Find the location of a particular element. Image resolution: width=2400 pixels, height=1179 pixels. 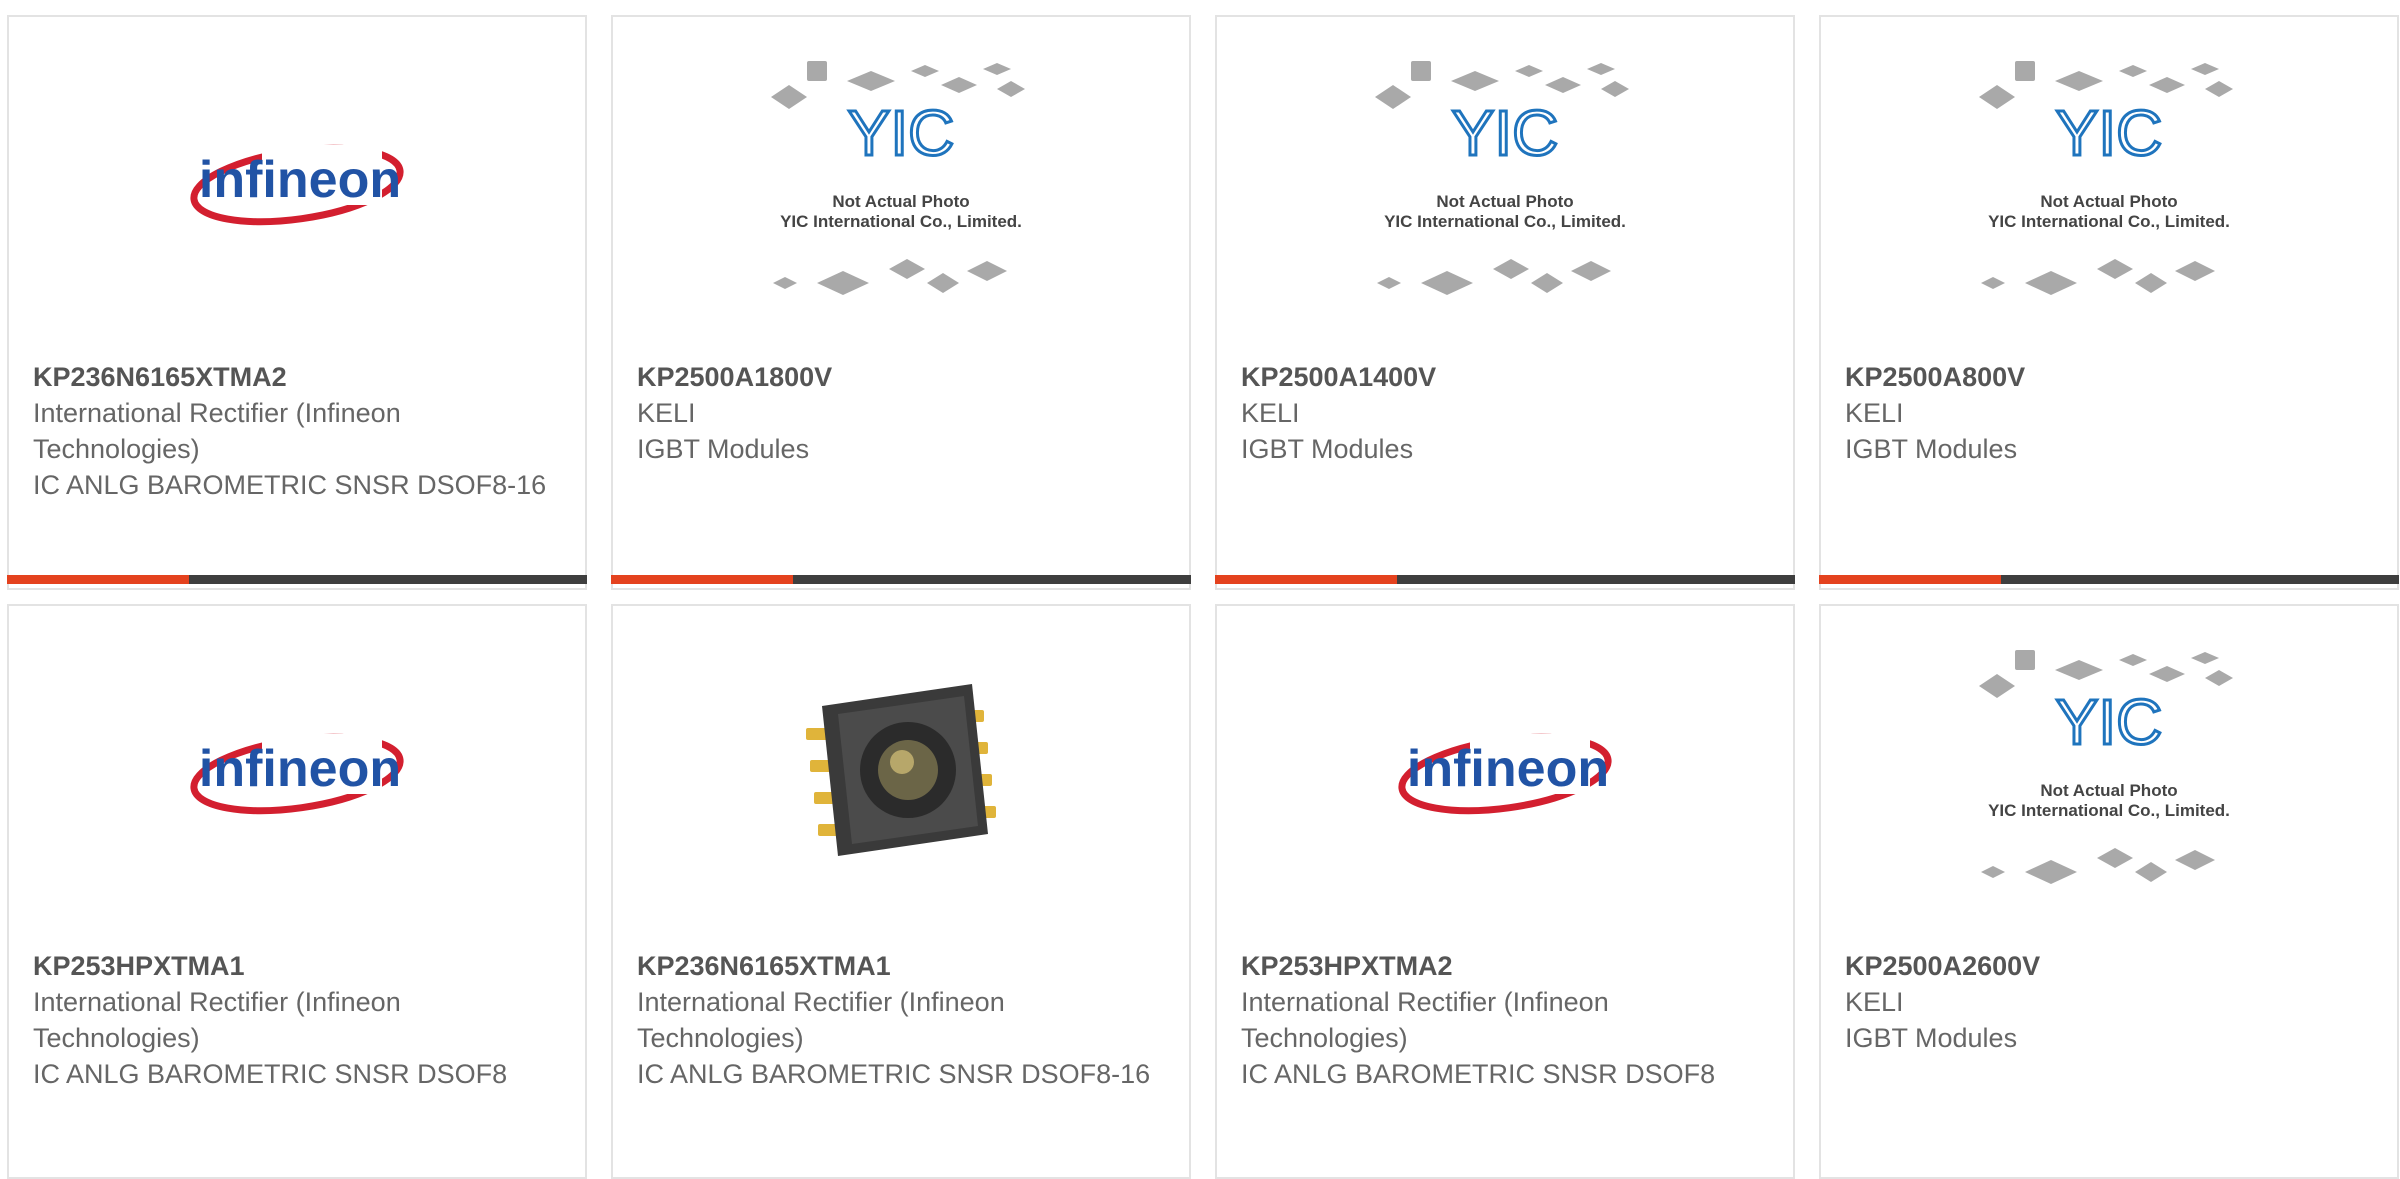

product-info: KP2500A1400V KELI IGBT Modules is located at coordinates (1507, 413).